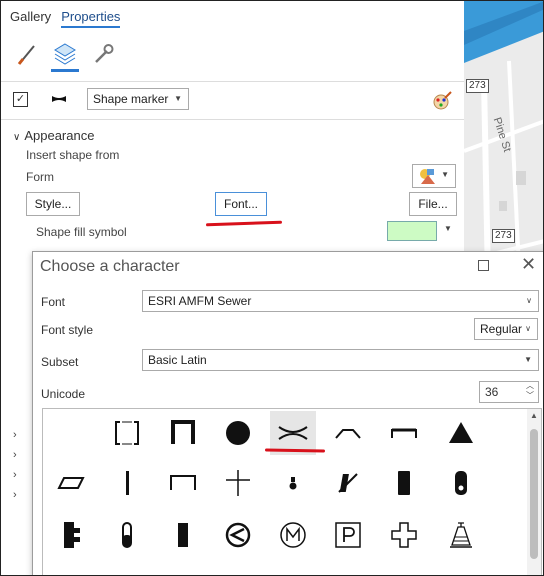 The height and width of the screenshot is (576, 544). I want to click on palette-icon, so click(442, 102).